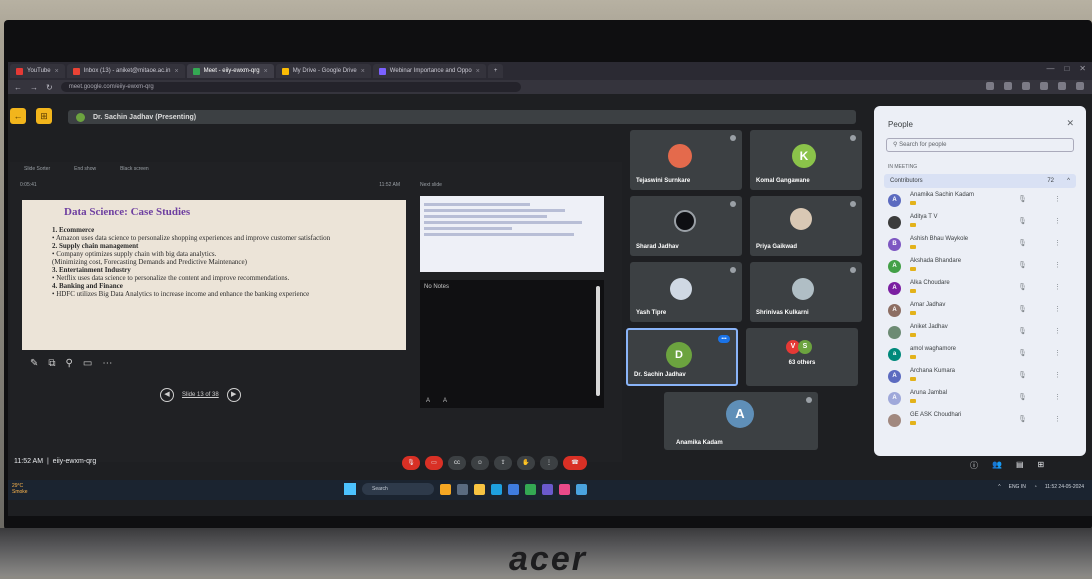 The image size is (1092, 579). Describe the element at coordinates (323, 71) in the screenshot. I see `browser-tab-drive: My Drive - Google Drive ×` at that location.